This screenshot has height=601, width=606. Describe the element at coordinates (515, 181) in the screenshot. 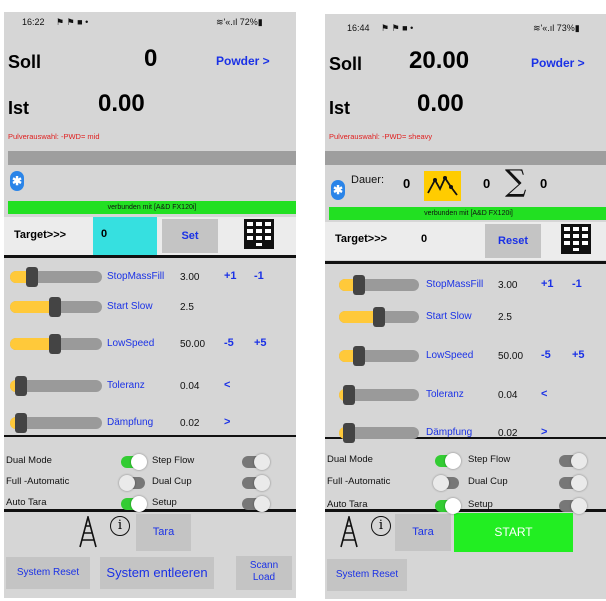

I see `sum-icon: ∑` at that location.